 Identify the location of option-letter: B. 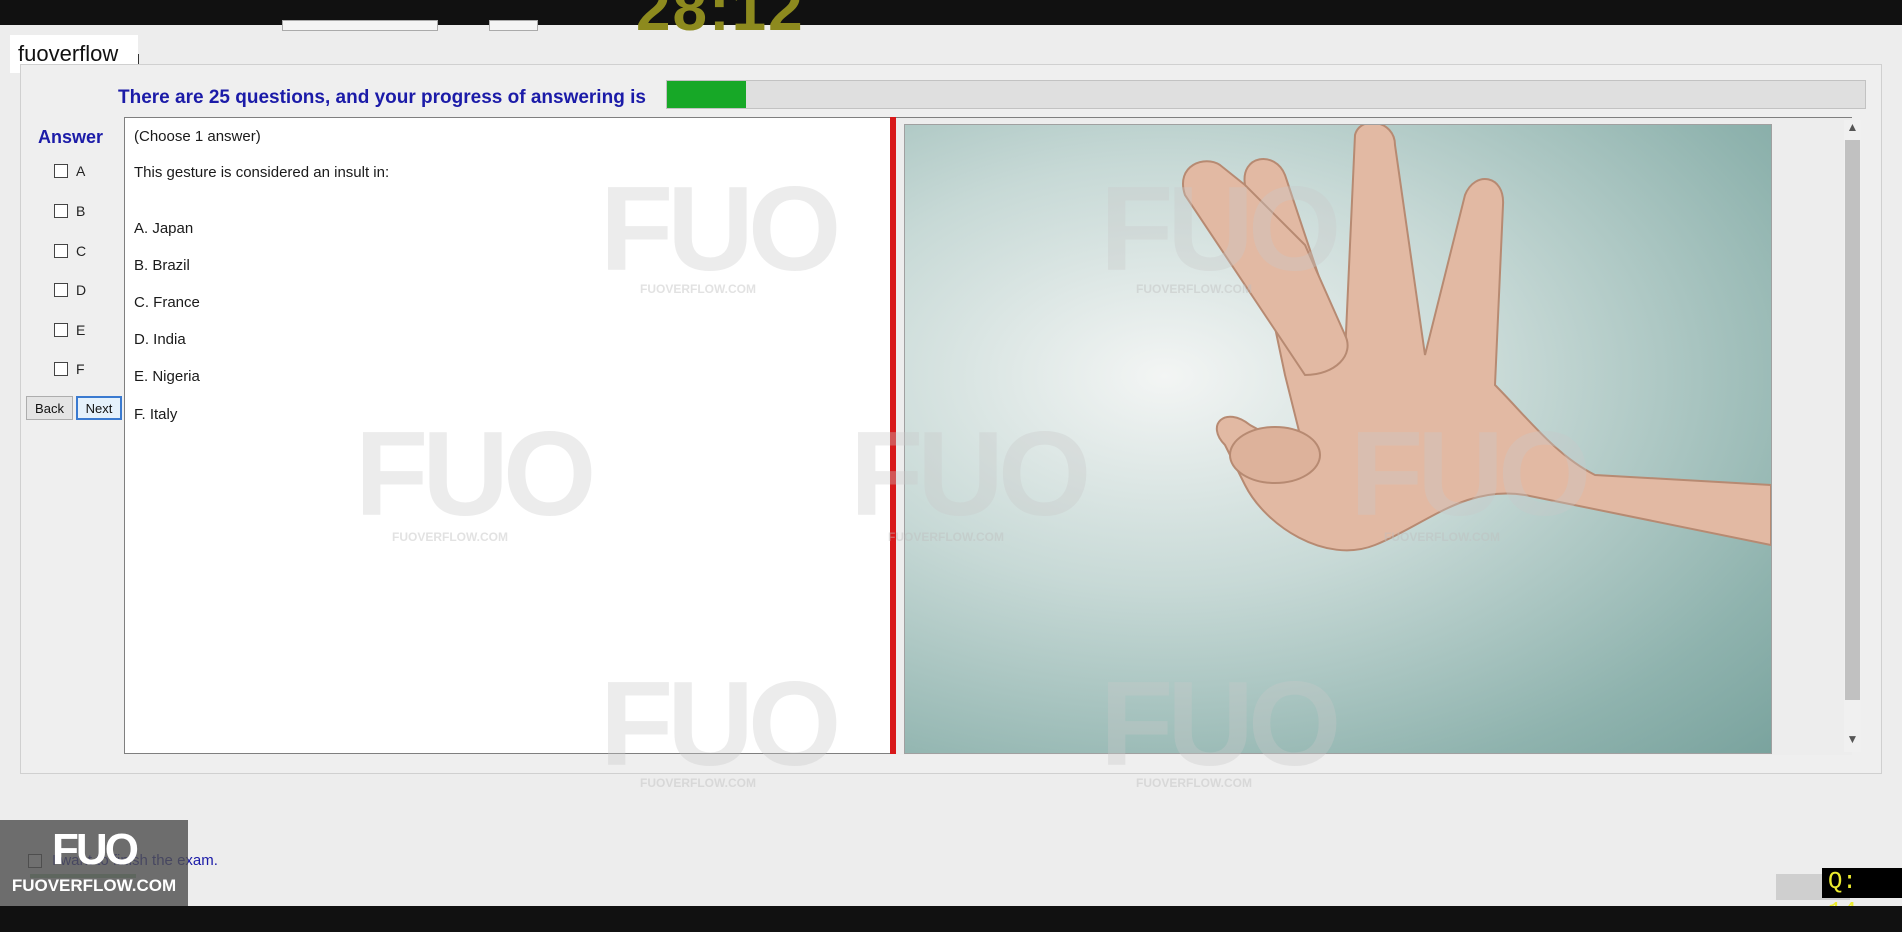
(81, 211).